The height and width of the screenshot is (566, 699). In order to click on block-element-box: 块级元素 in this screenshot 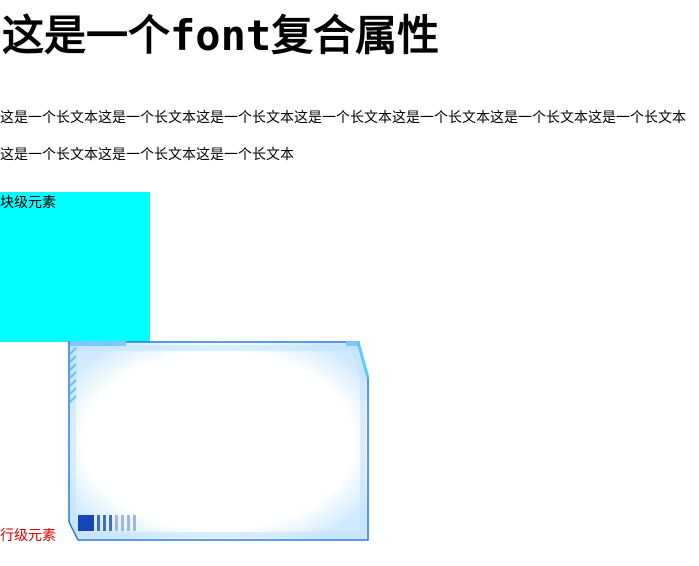, I will do `click(75, 267)`.